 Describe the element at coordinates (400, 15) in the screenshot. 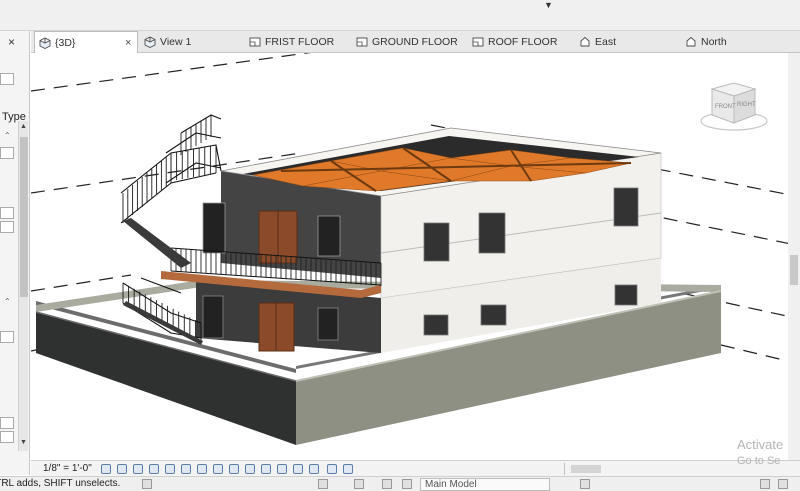

I see `ribbon-bar: ▼` at that location.